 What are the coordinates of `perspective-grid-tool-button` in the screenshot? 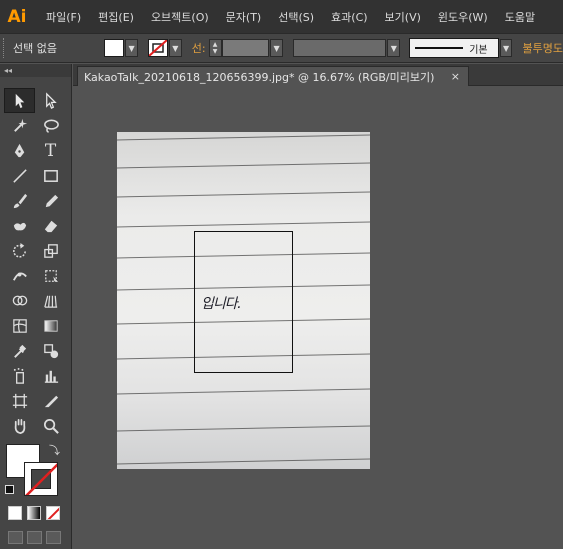 It's located at (50, 300).